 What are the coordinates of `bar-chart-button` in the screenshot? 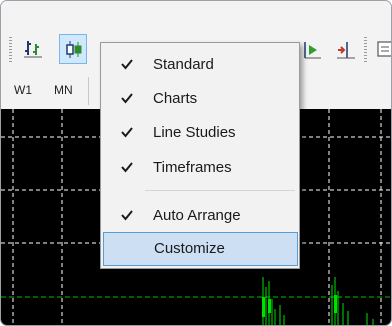 It's located at (33, 49).